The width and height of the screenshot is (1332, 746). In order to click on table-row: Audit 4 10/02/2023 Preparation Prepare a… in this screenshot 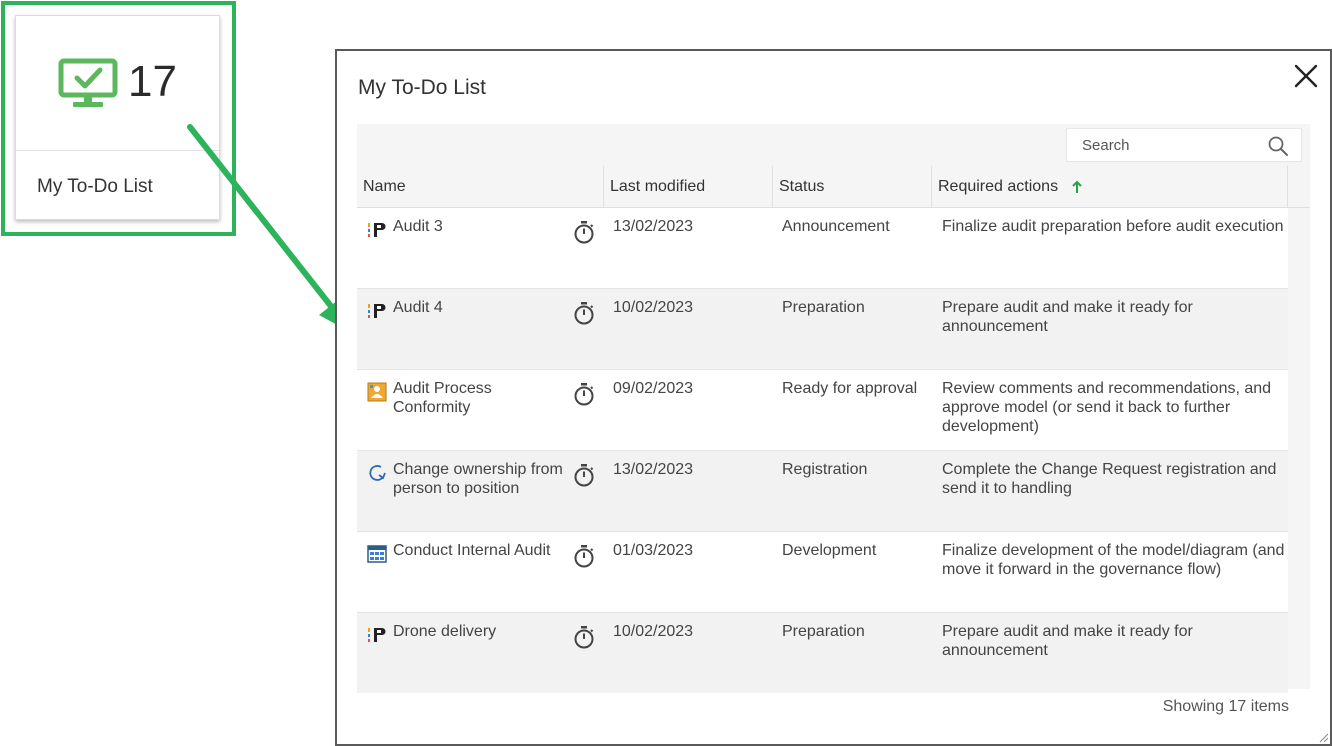, I will do `click(822, 329)`.